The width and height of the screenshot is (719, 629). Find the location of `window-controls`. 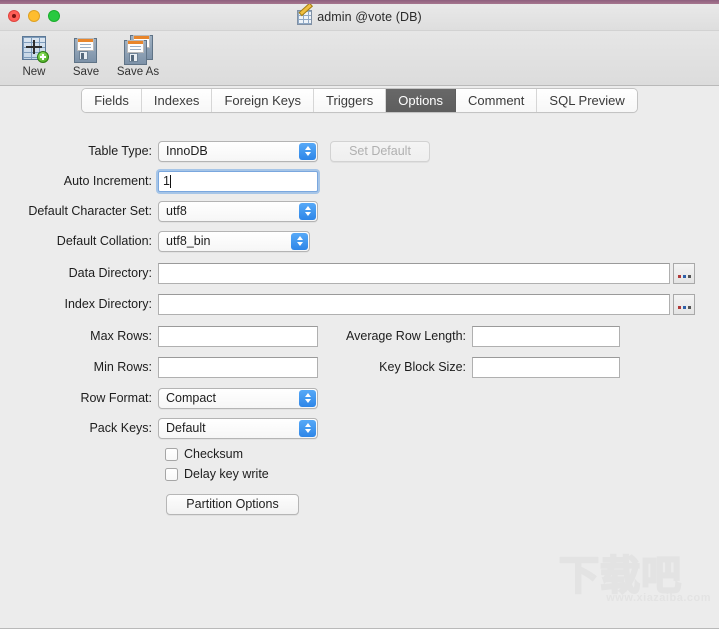

window-controls is located at coordinates (34, 16).